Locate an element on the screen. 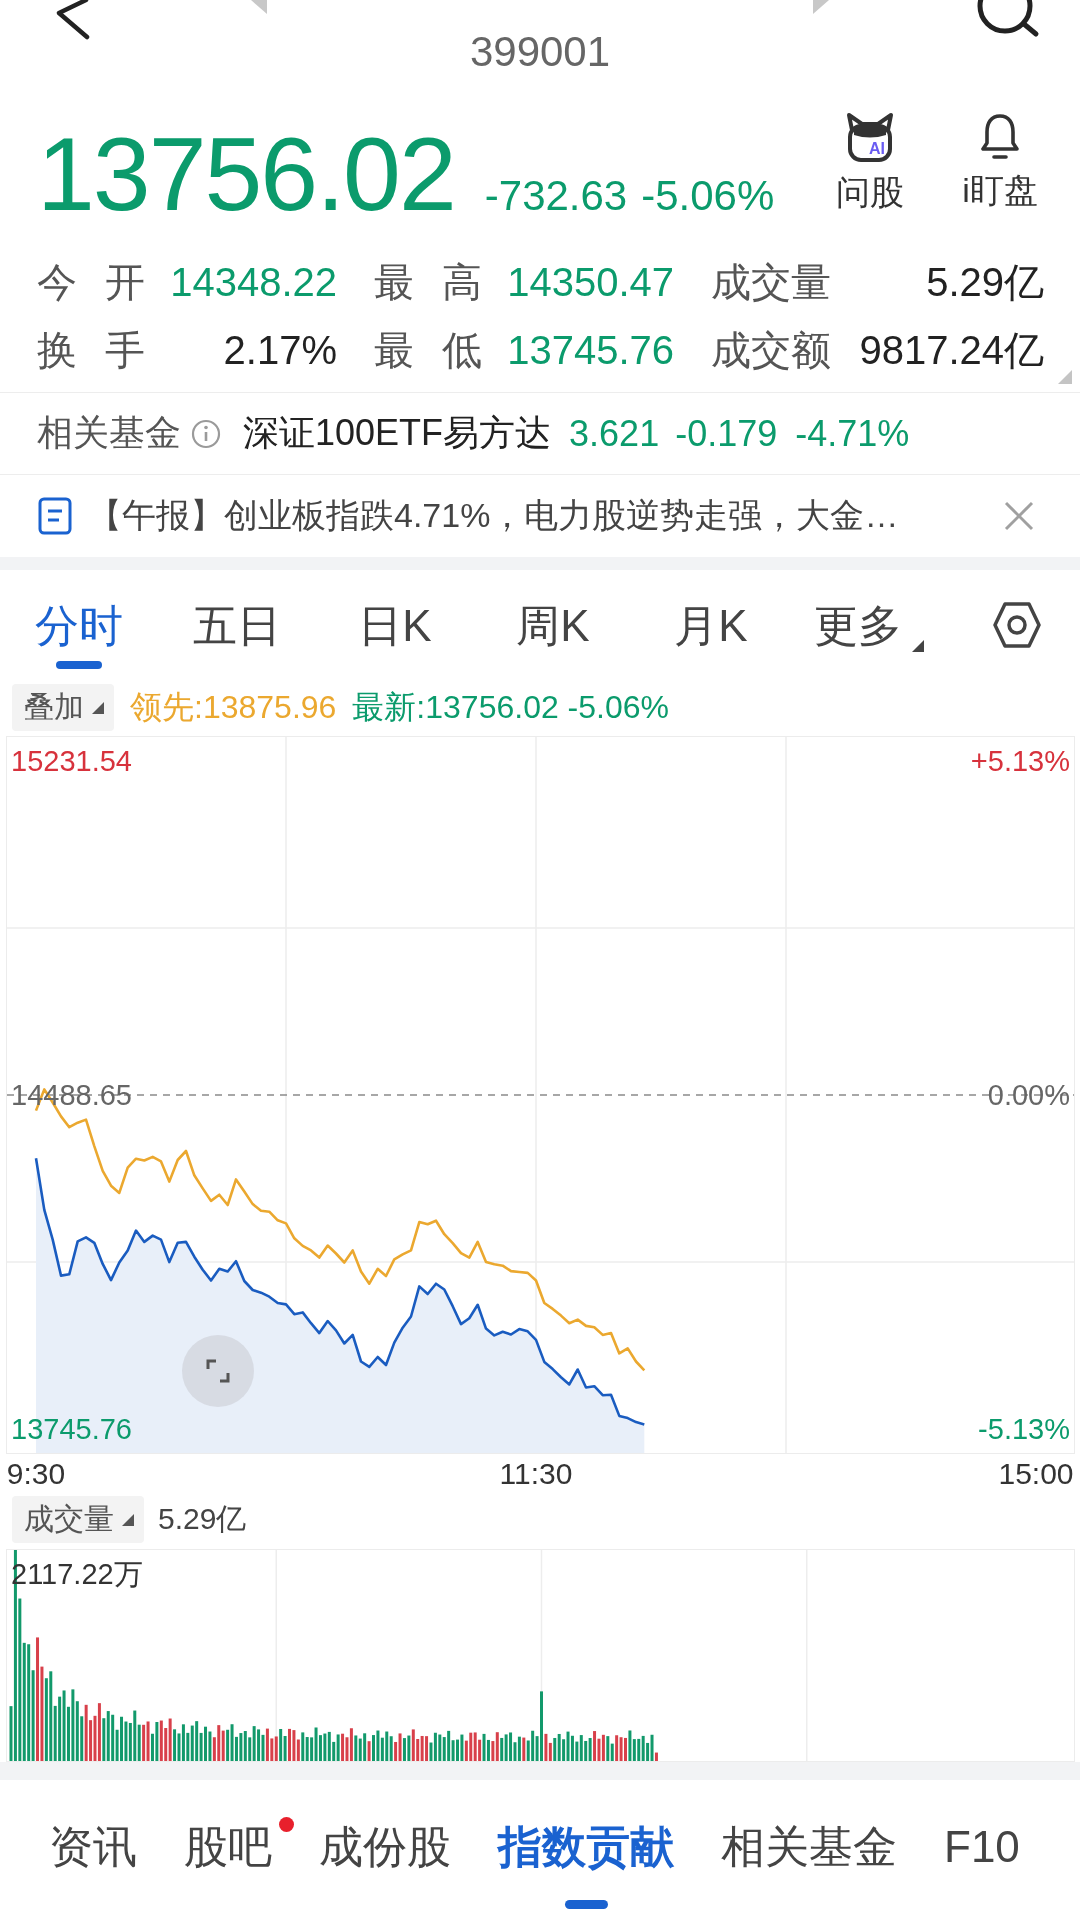  back-icon is located at coordinates (73, 20).